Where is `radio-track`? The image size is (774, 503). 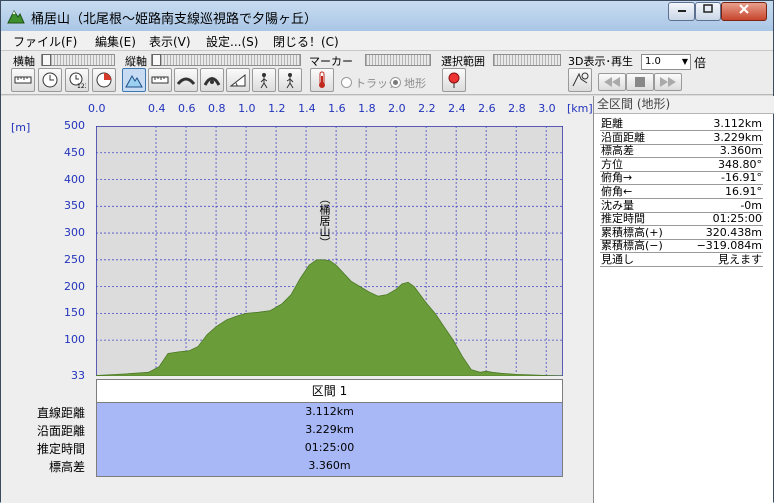 radio-track is located at coordinates (346, 82).